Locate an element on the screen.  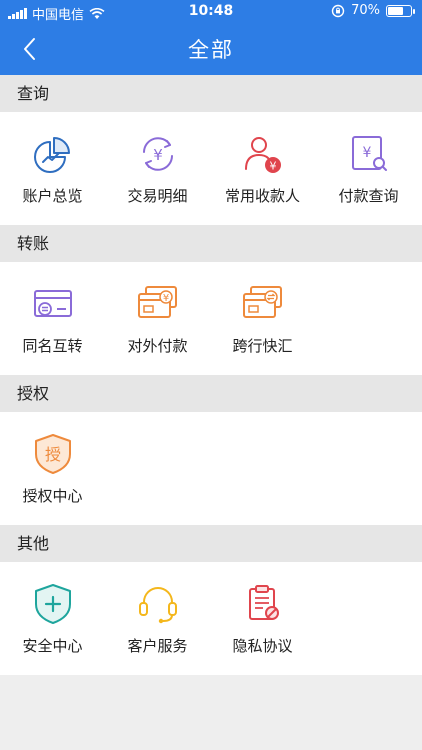
section-header-other: 其他 is located at coordinates (211, 543).